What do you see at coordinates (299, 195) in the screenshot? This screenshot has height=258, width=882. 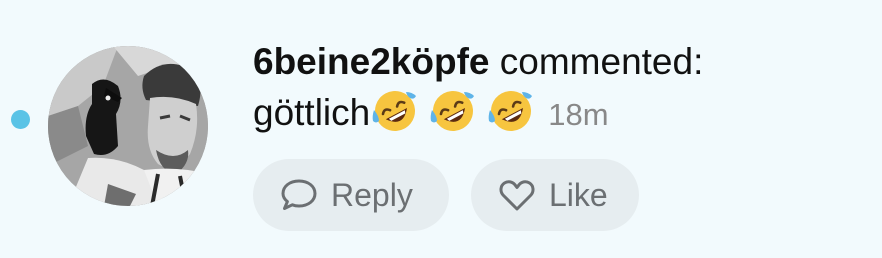 I see `speech-bubble-icon` at bounding box center [299, 195].